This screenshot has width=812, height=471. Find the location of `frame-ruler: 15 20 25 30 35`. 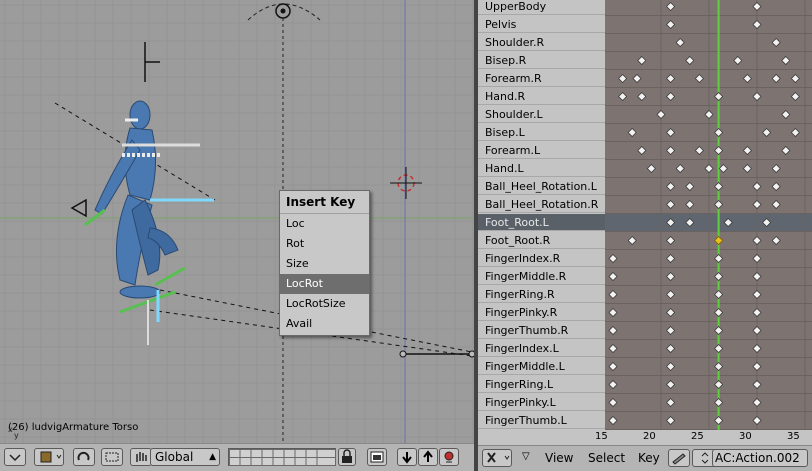

frame-ruler: 15 20 25 30 35 is located at coordinates (645, 437).